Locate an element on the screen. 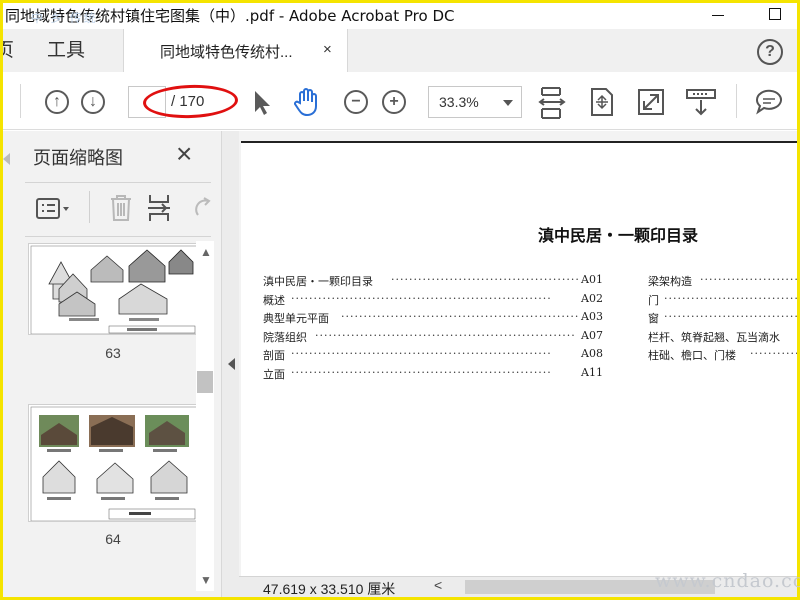 This screenshot has height=600, width=800. collapse-panel-icon is located at coordinates (231, 364).